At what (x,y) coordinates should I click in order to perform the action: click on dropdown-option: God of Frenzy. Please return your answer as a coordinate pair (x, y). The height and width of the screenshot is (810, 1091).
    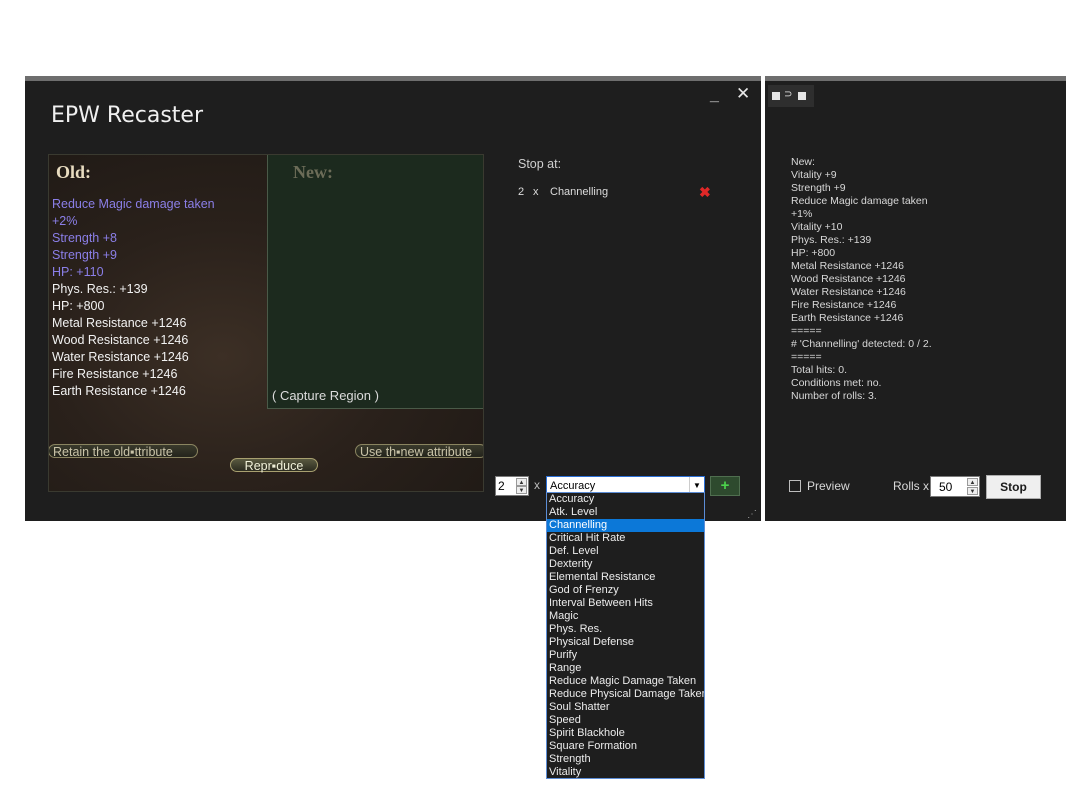
    Looking at the image, I should click on (625, 590).